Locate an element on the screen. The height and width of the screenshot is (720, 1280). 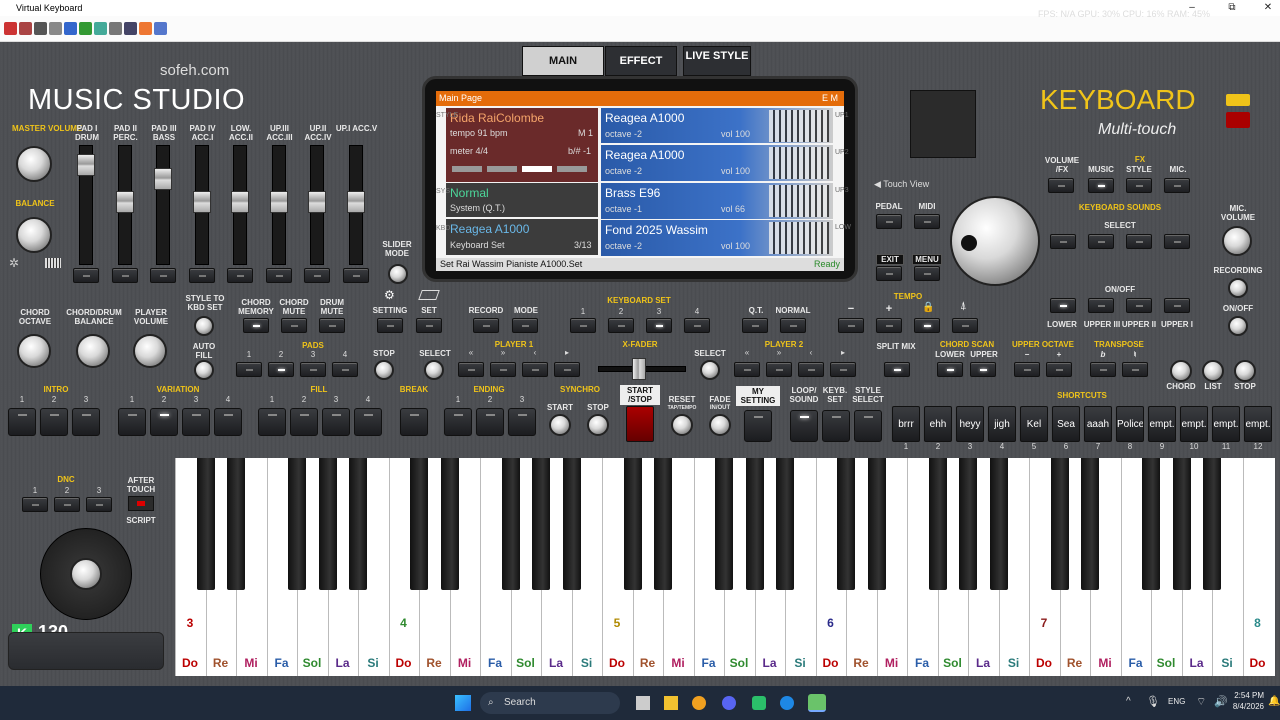
menu-button is located at coordinates (927, 273).